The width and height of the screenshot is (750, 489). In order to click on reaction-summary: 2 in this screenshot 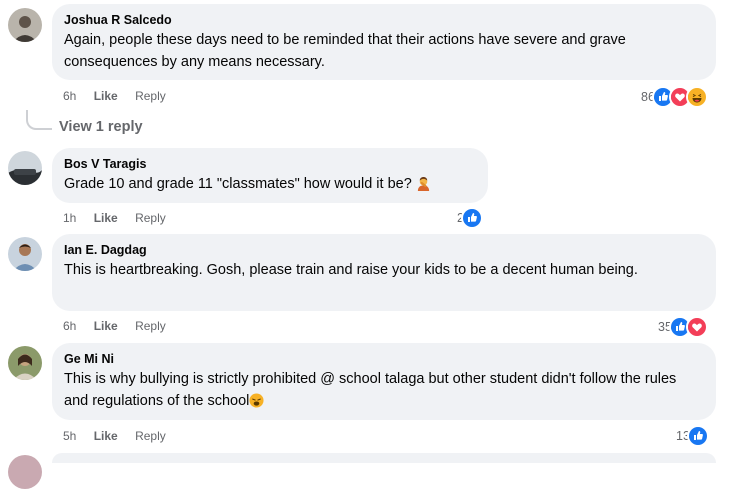, I will do `click(470, 218)`.